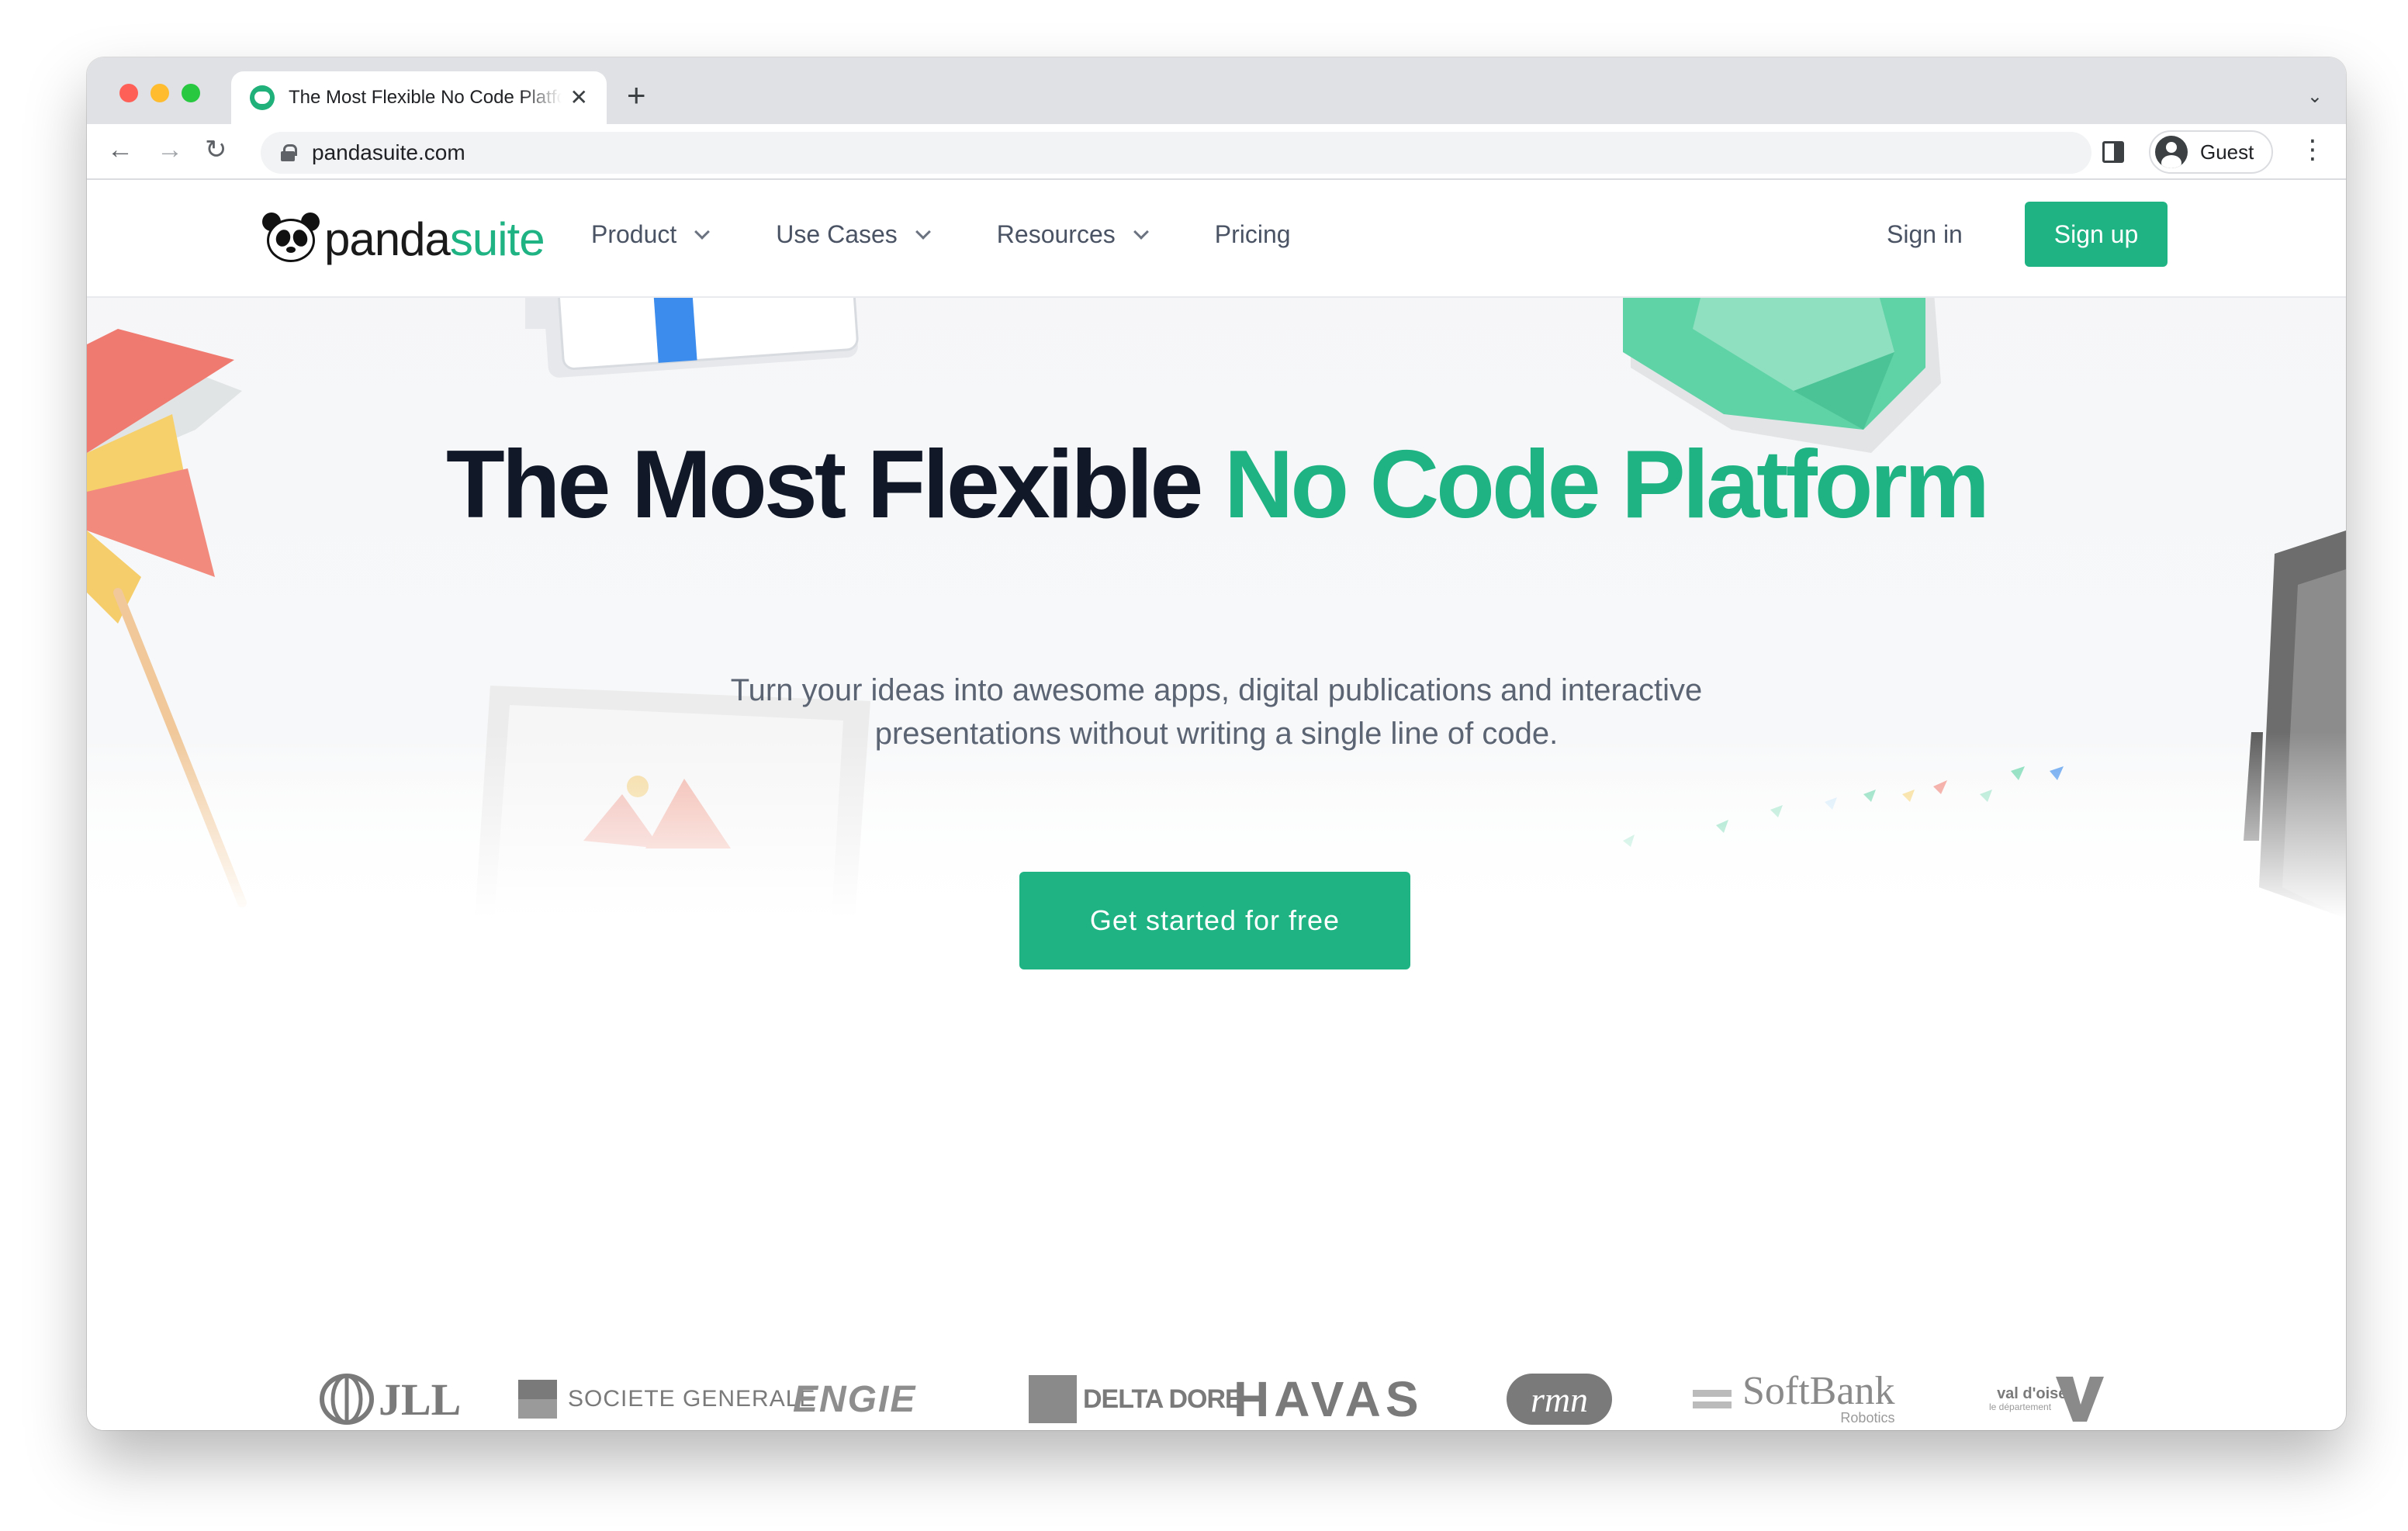 The image size is (2408, 1531). What do you see at coordinates (216, 150) in the screenshot?
I see `reload-button: ↻` at bounding box center [216, 150].